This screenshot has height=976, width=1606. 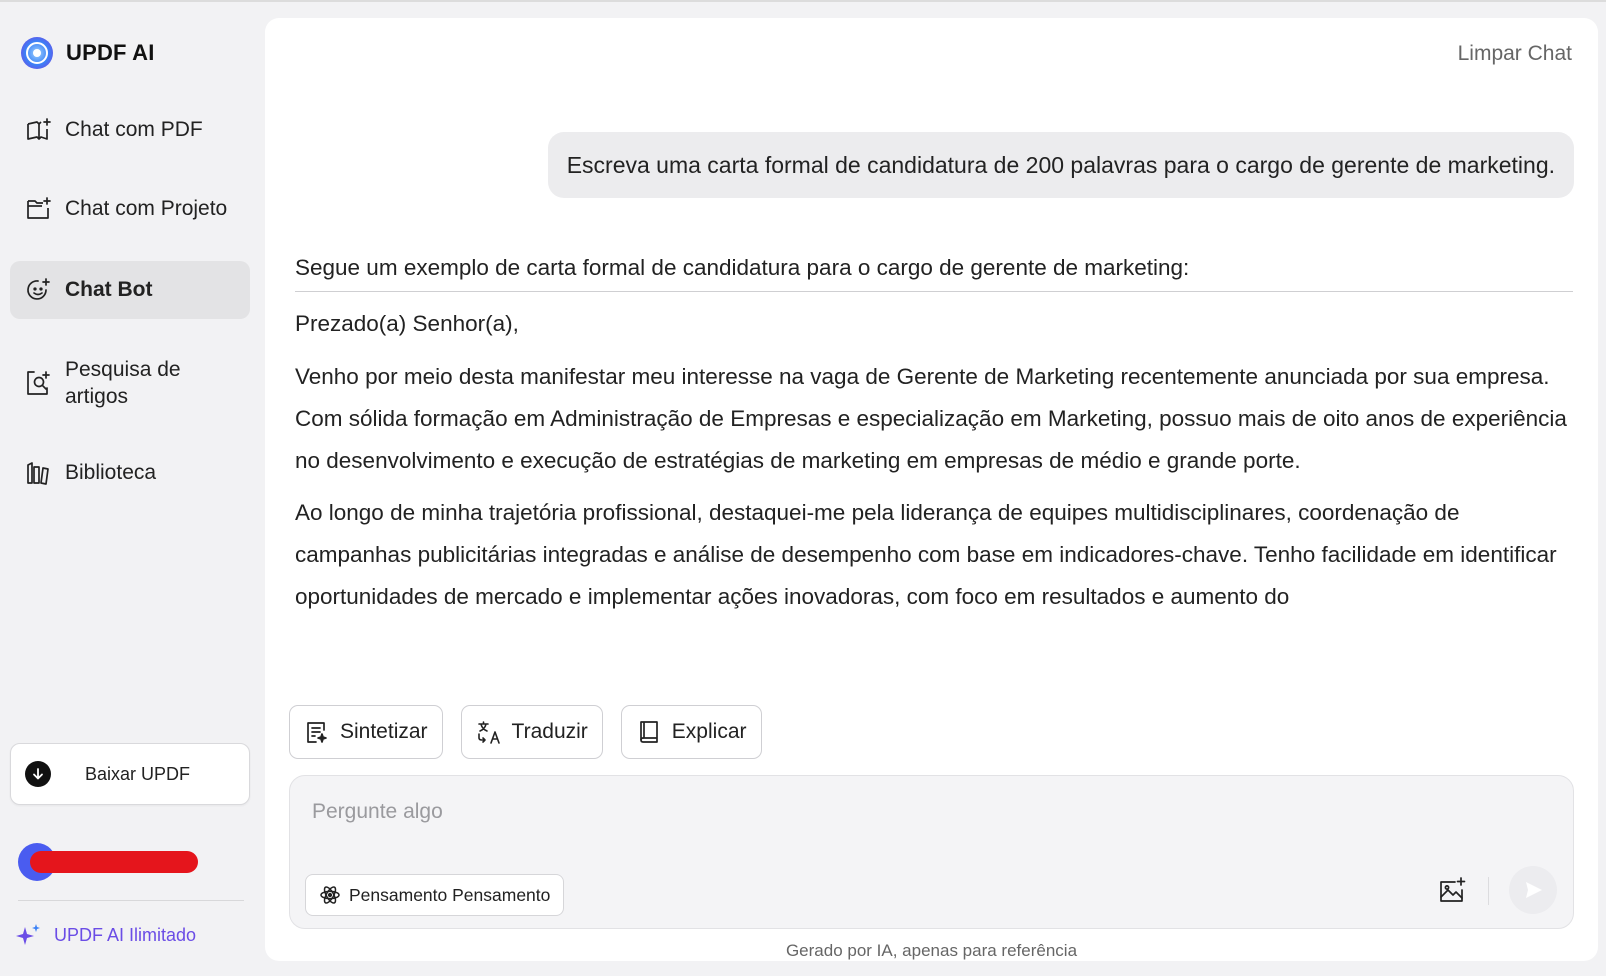 I want to click on translate-icon, so click(x=488, y=732).